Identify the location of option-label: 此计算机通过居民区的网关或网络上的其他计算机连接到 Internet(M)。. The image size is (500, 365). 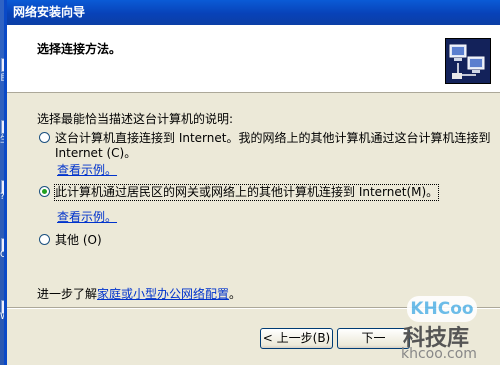
(246, 192).